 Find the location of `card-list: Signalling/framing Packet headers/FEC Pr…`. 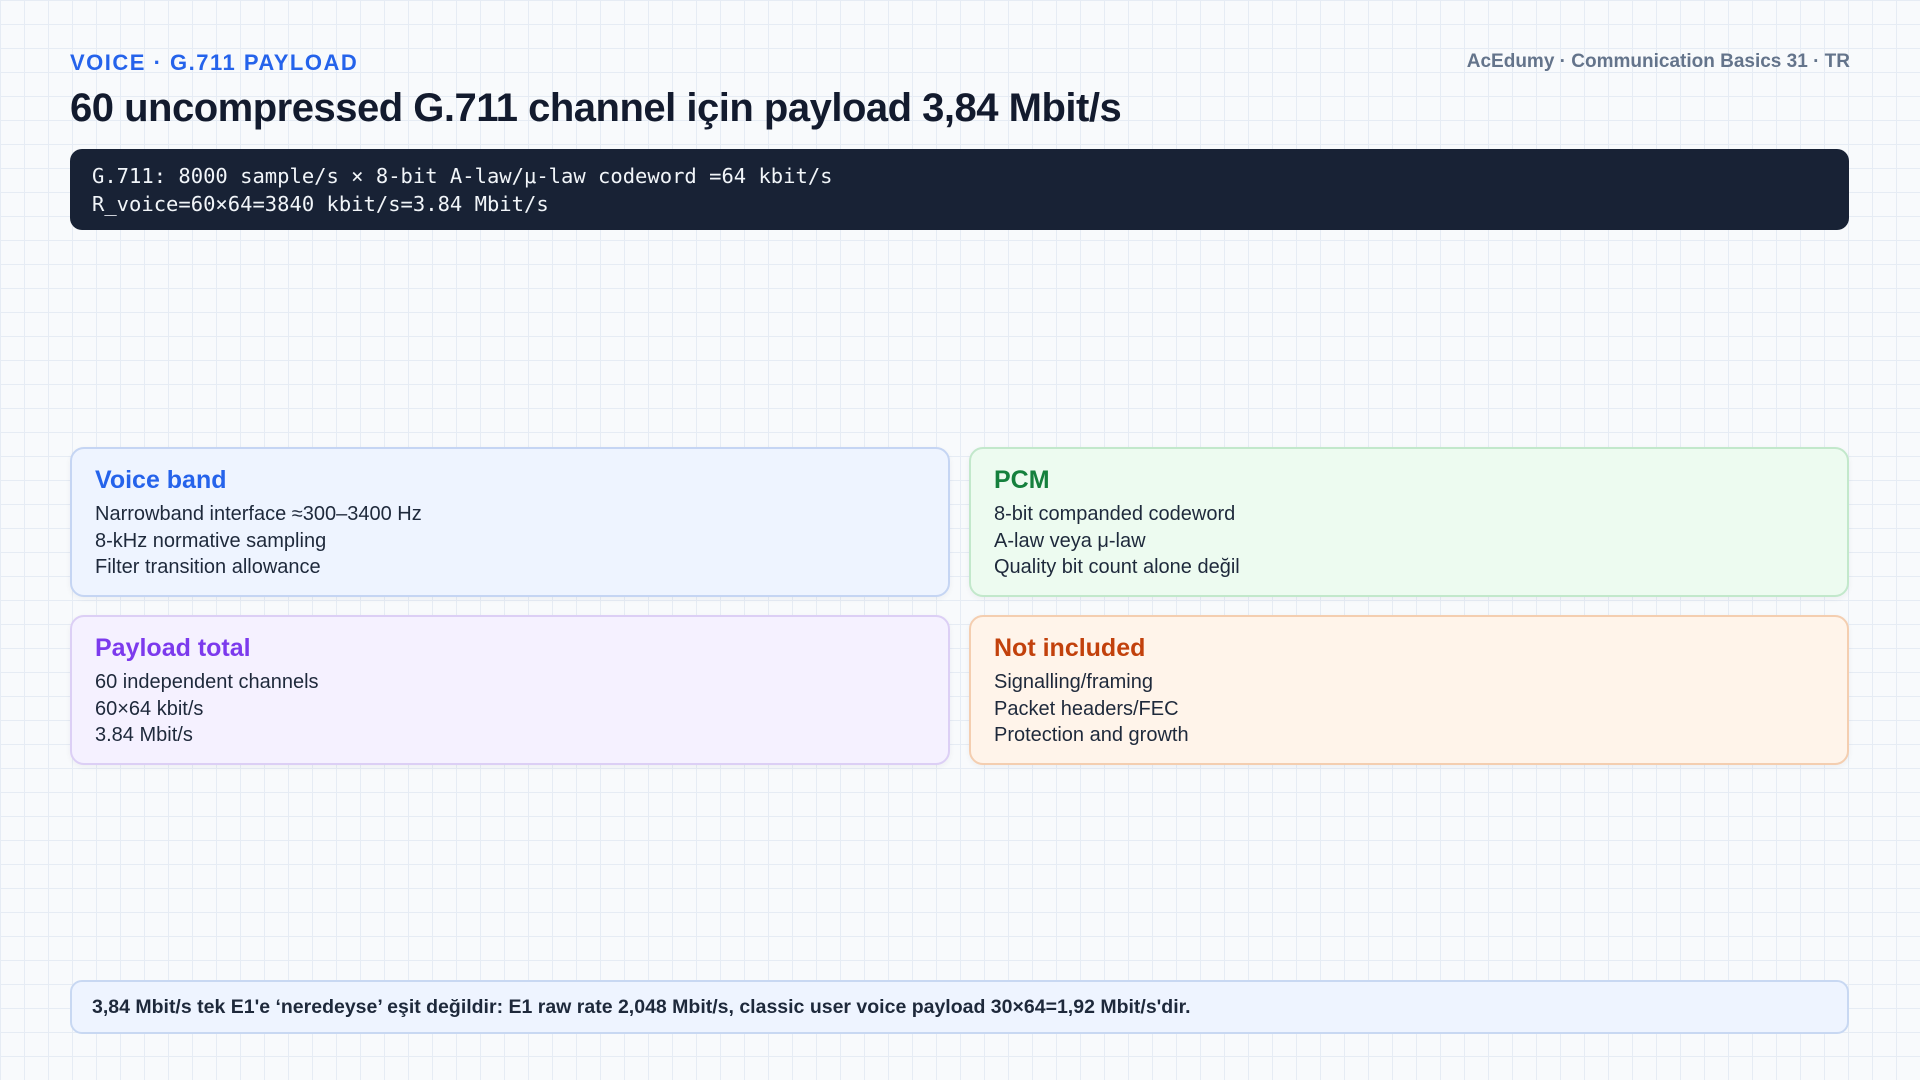

card-list: Signalling/framing Packet headers/FEC Pr… is located at coordinates (1409, 709).